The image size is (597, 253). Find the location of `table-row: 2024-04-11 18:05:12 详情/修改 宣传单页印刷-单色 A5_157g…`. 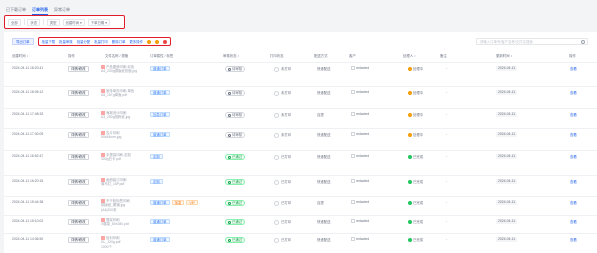

table-row: 2024-04-11 18:05:12 详情/修改 宣传单页印刷-单色 A5_157g… is located at coordinates (300, 97).